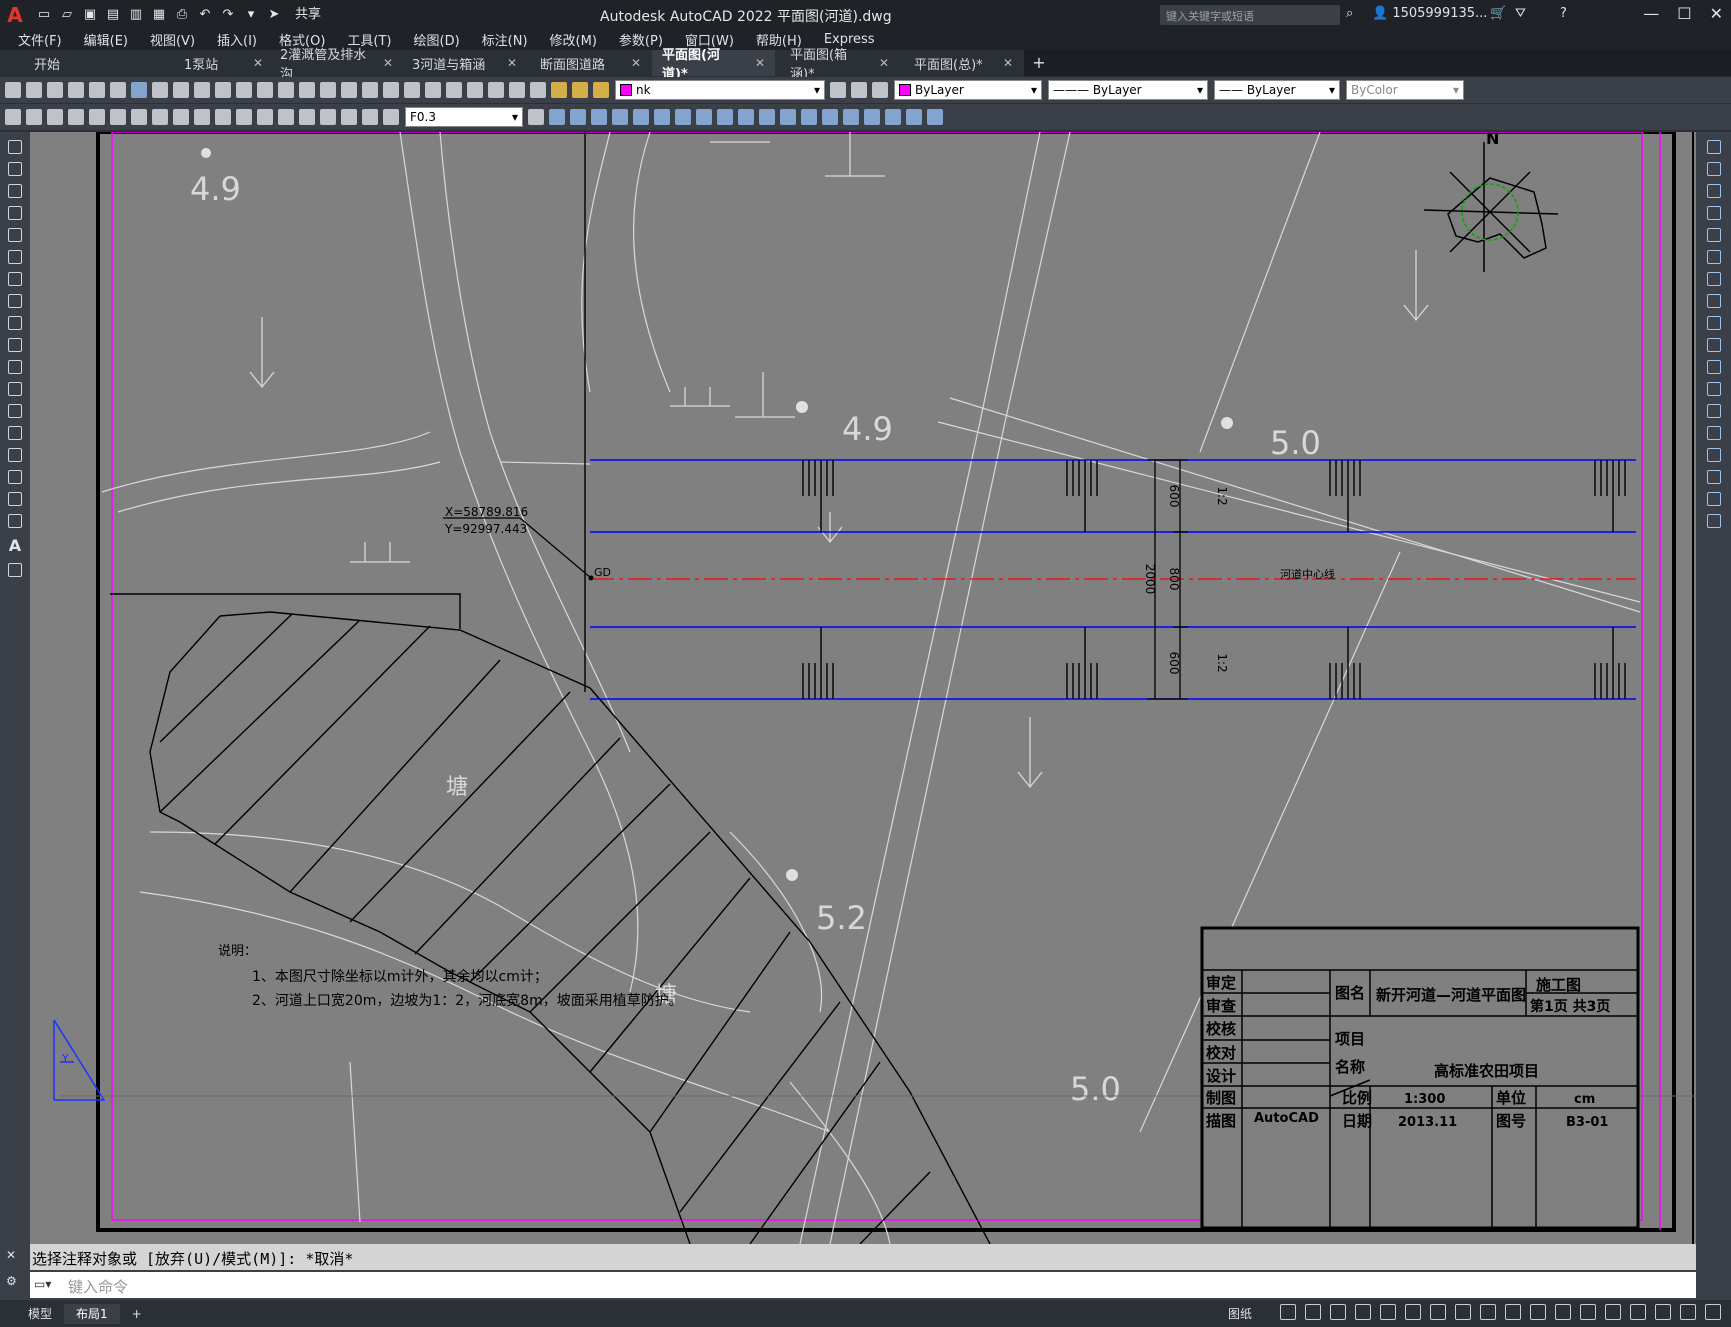 Image resolution: width=1731 pixels, height=1327 pixels. What do you see at coordinates (40, 39) in the screenshot?
I see `menu-file: 文件(F)` at bounding box center [40, 39].